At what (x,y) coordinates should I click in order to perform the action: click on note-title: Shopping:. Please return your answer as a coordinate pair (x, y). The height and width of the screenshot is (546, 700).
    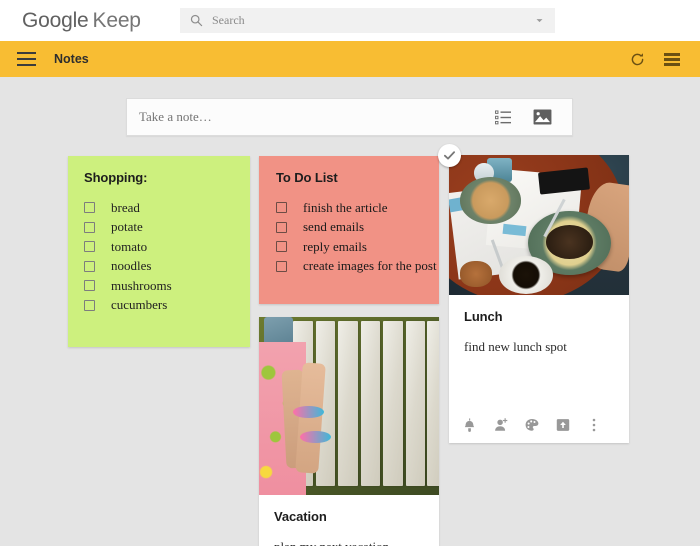
    Looking at the image, I should click on (116, 177).